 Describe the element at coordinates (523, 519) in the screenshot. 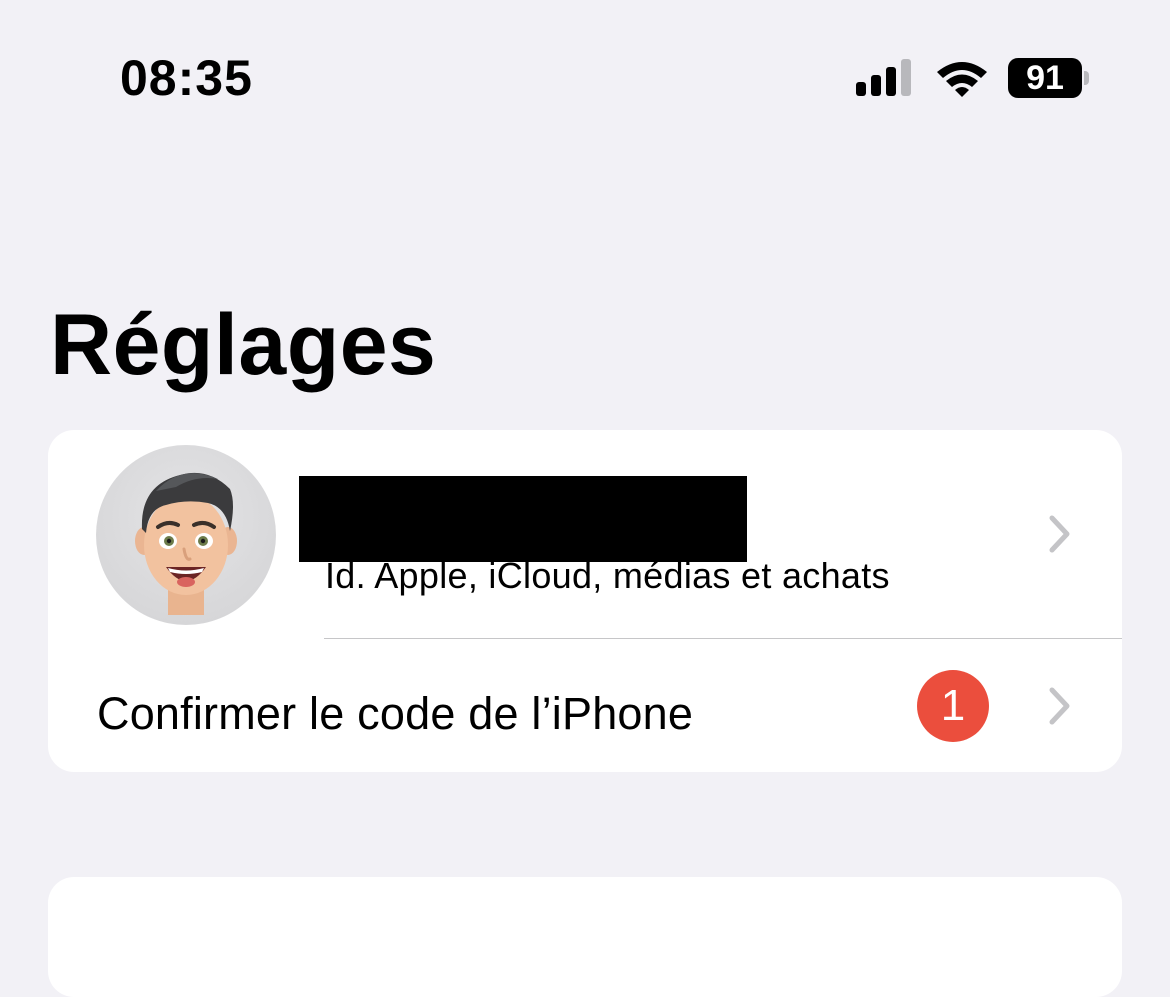

I see `redacted-account-name` at that location.